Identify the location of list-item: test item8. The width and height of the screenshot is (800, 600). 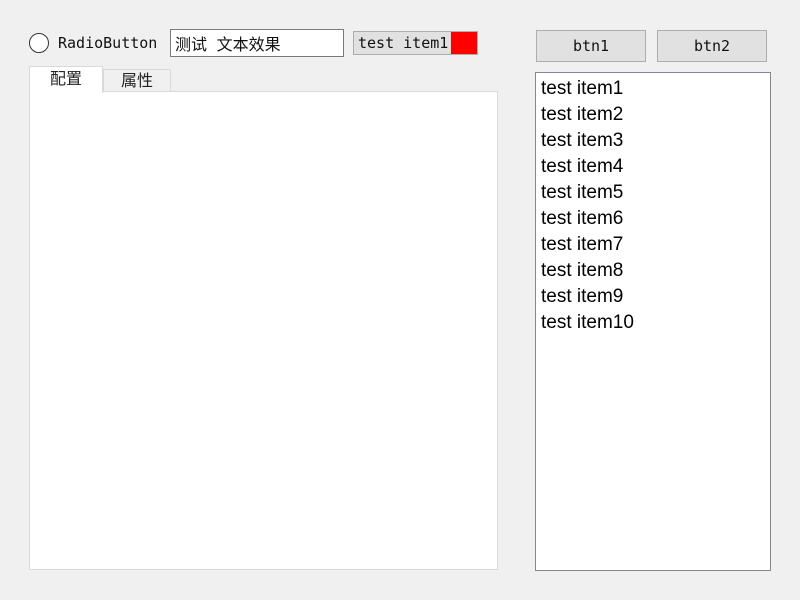
(655, 271).